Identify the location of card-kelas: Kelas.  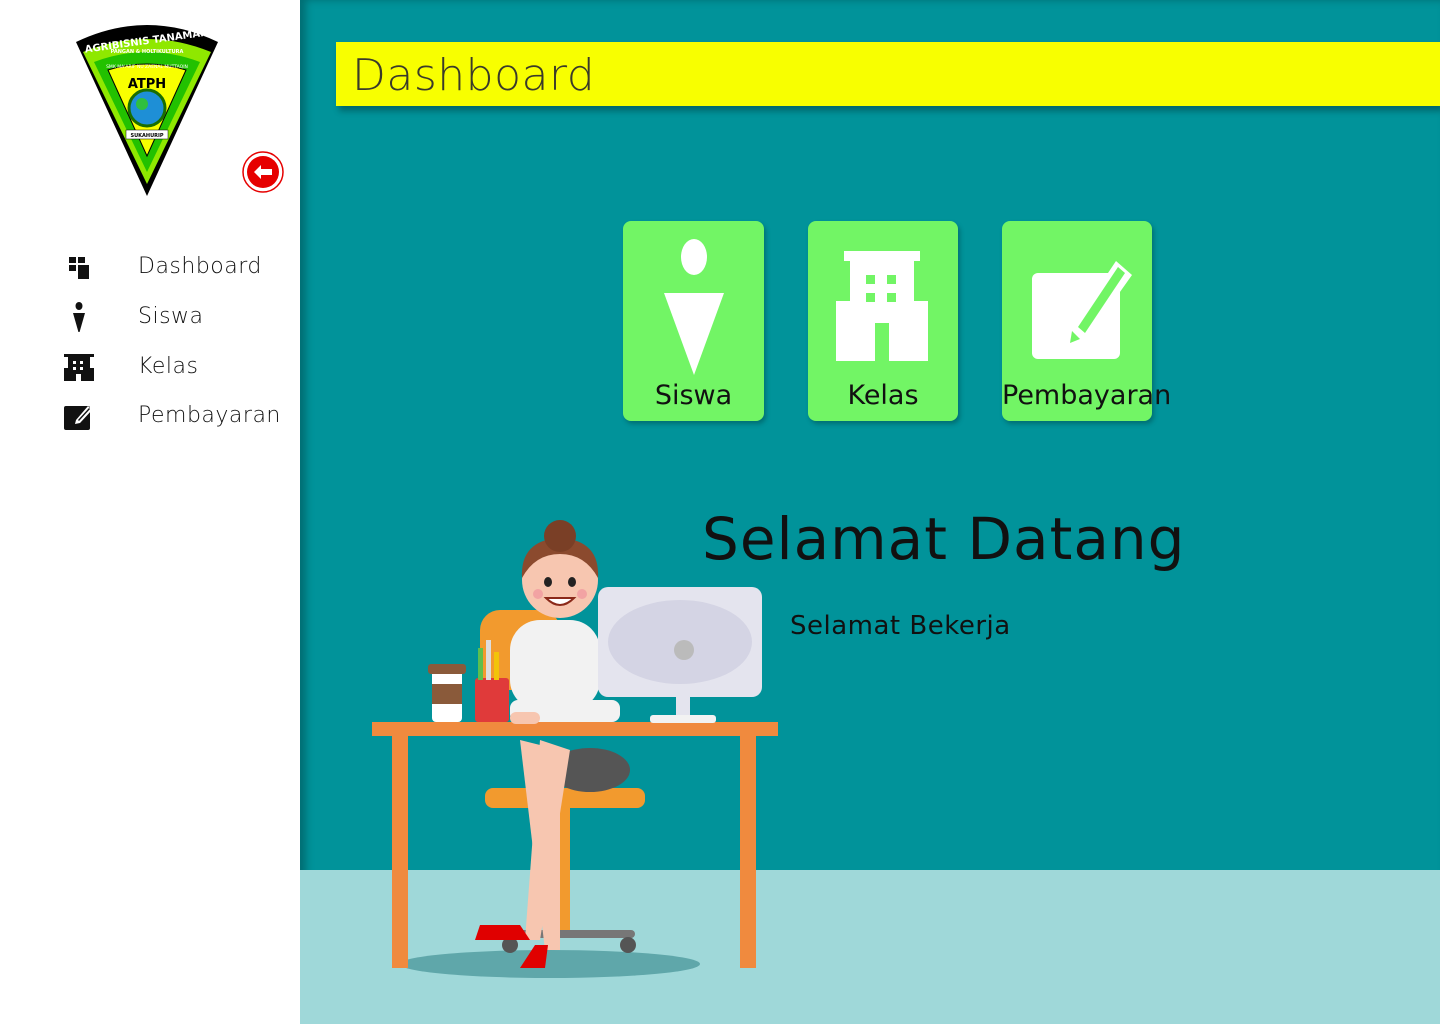
(883, 321).